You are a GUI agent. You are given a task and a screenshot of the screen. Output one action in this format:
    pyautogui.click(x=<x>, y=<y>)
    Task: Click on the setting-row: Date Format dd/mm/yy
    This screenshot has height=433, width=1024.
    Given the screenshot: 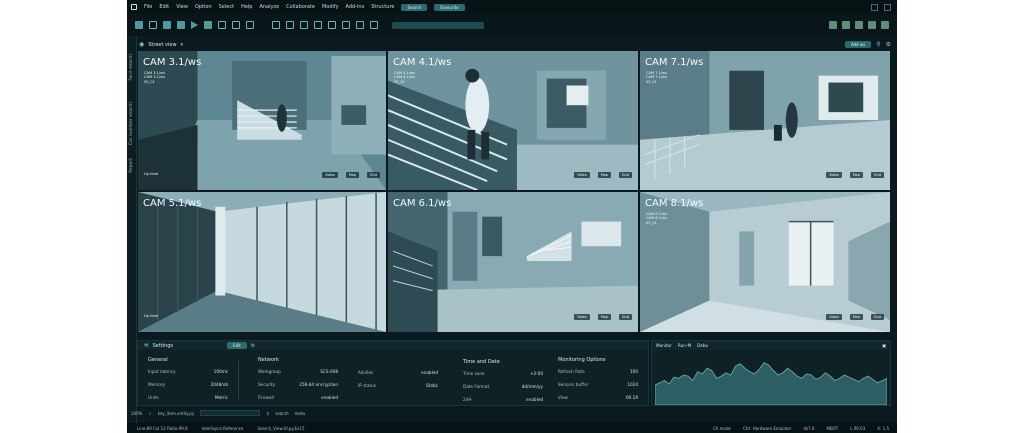 What is the action you would take?
    pyautogui.click(x=503, y=390)
    